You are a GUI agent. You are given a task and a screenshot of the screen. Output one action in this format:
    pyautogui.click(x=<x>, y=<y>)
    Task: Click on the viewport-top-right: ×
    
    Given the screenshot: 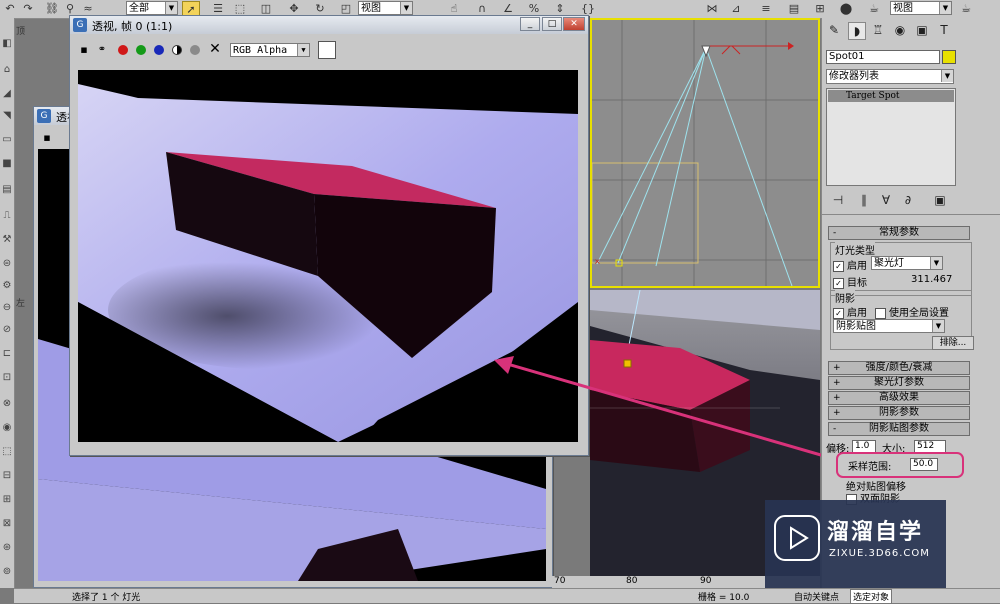 What is the action you would take?
    pyautogui.click(x=705, y=153)
    